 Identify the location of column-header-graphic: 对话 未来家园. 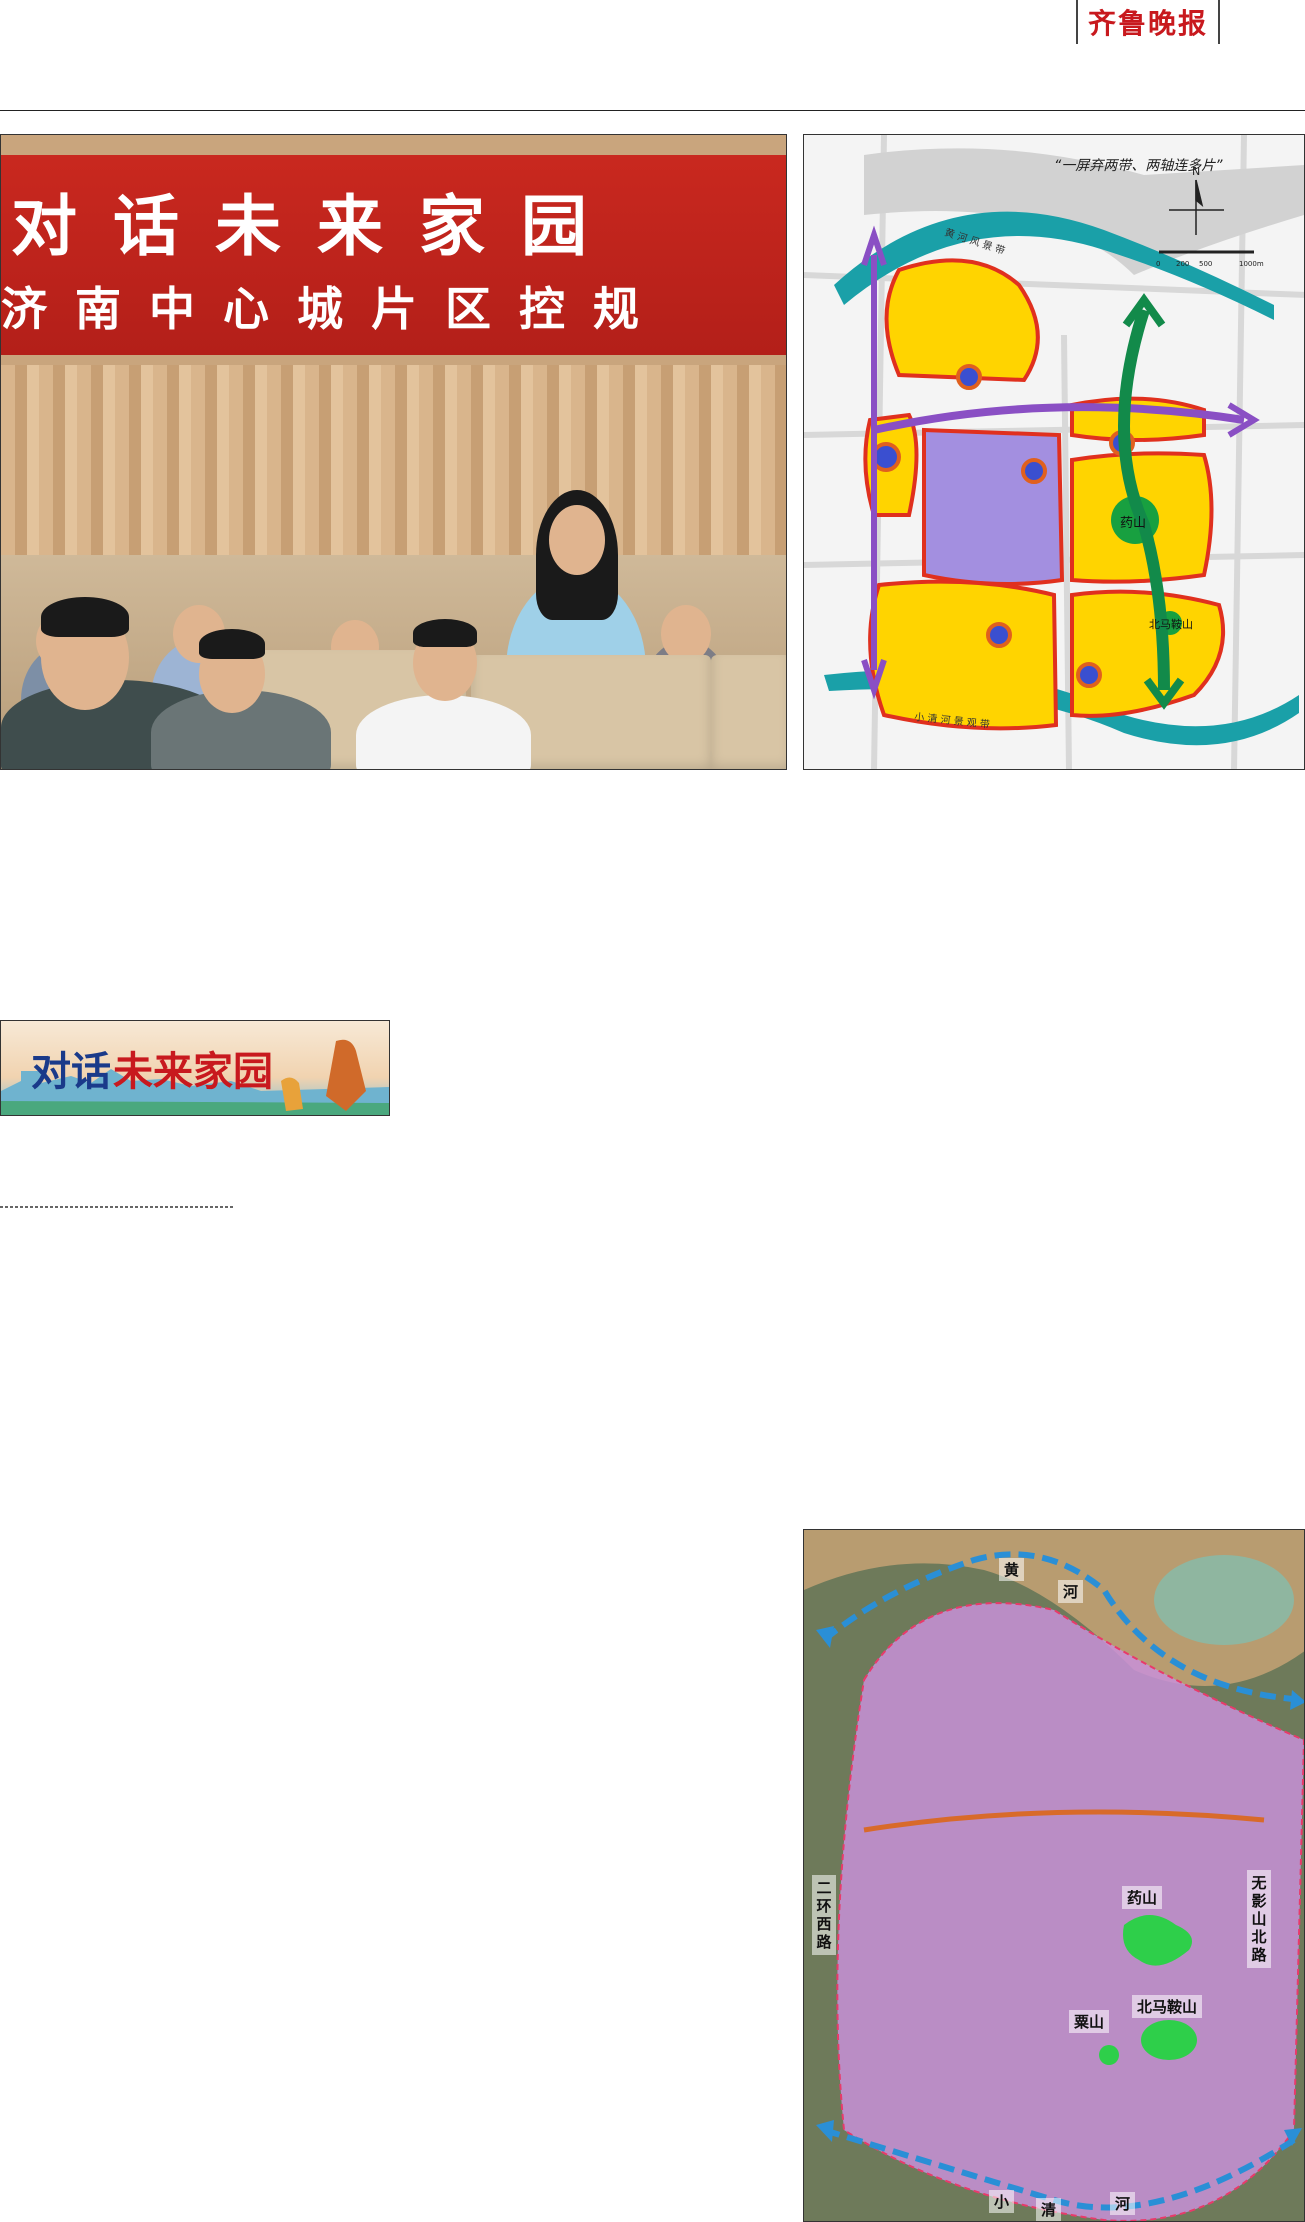
(195, 1068).